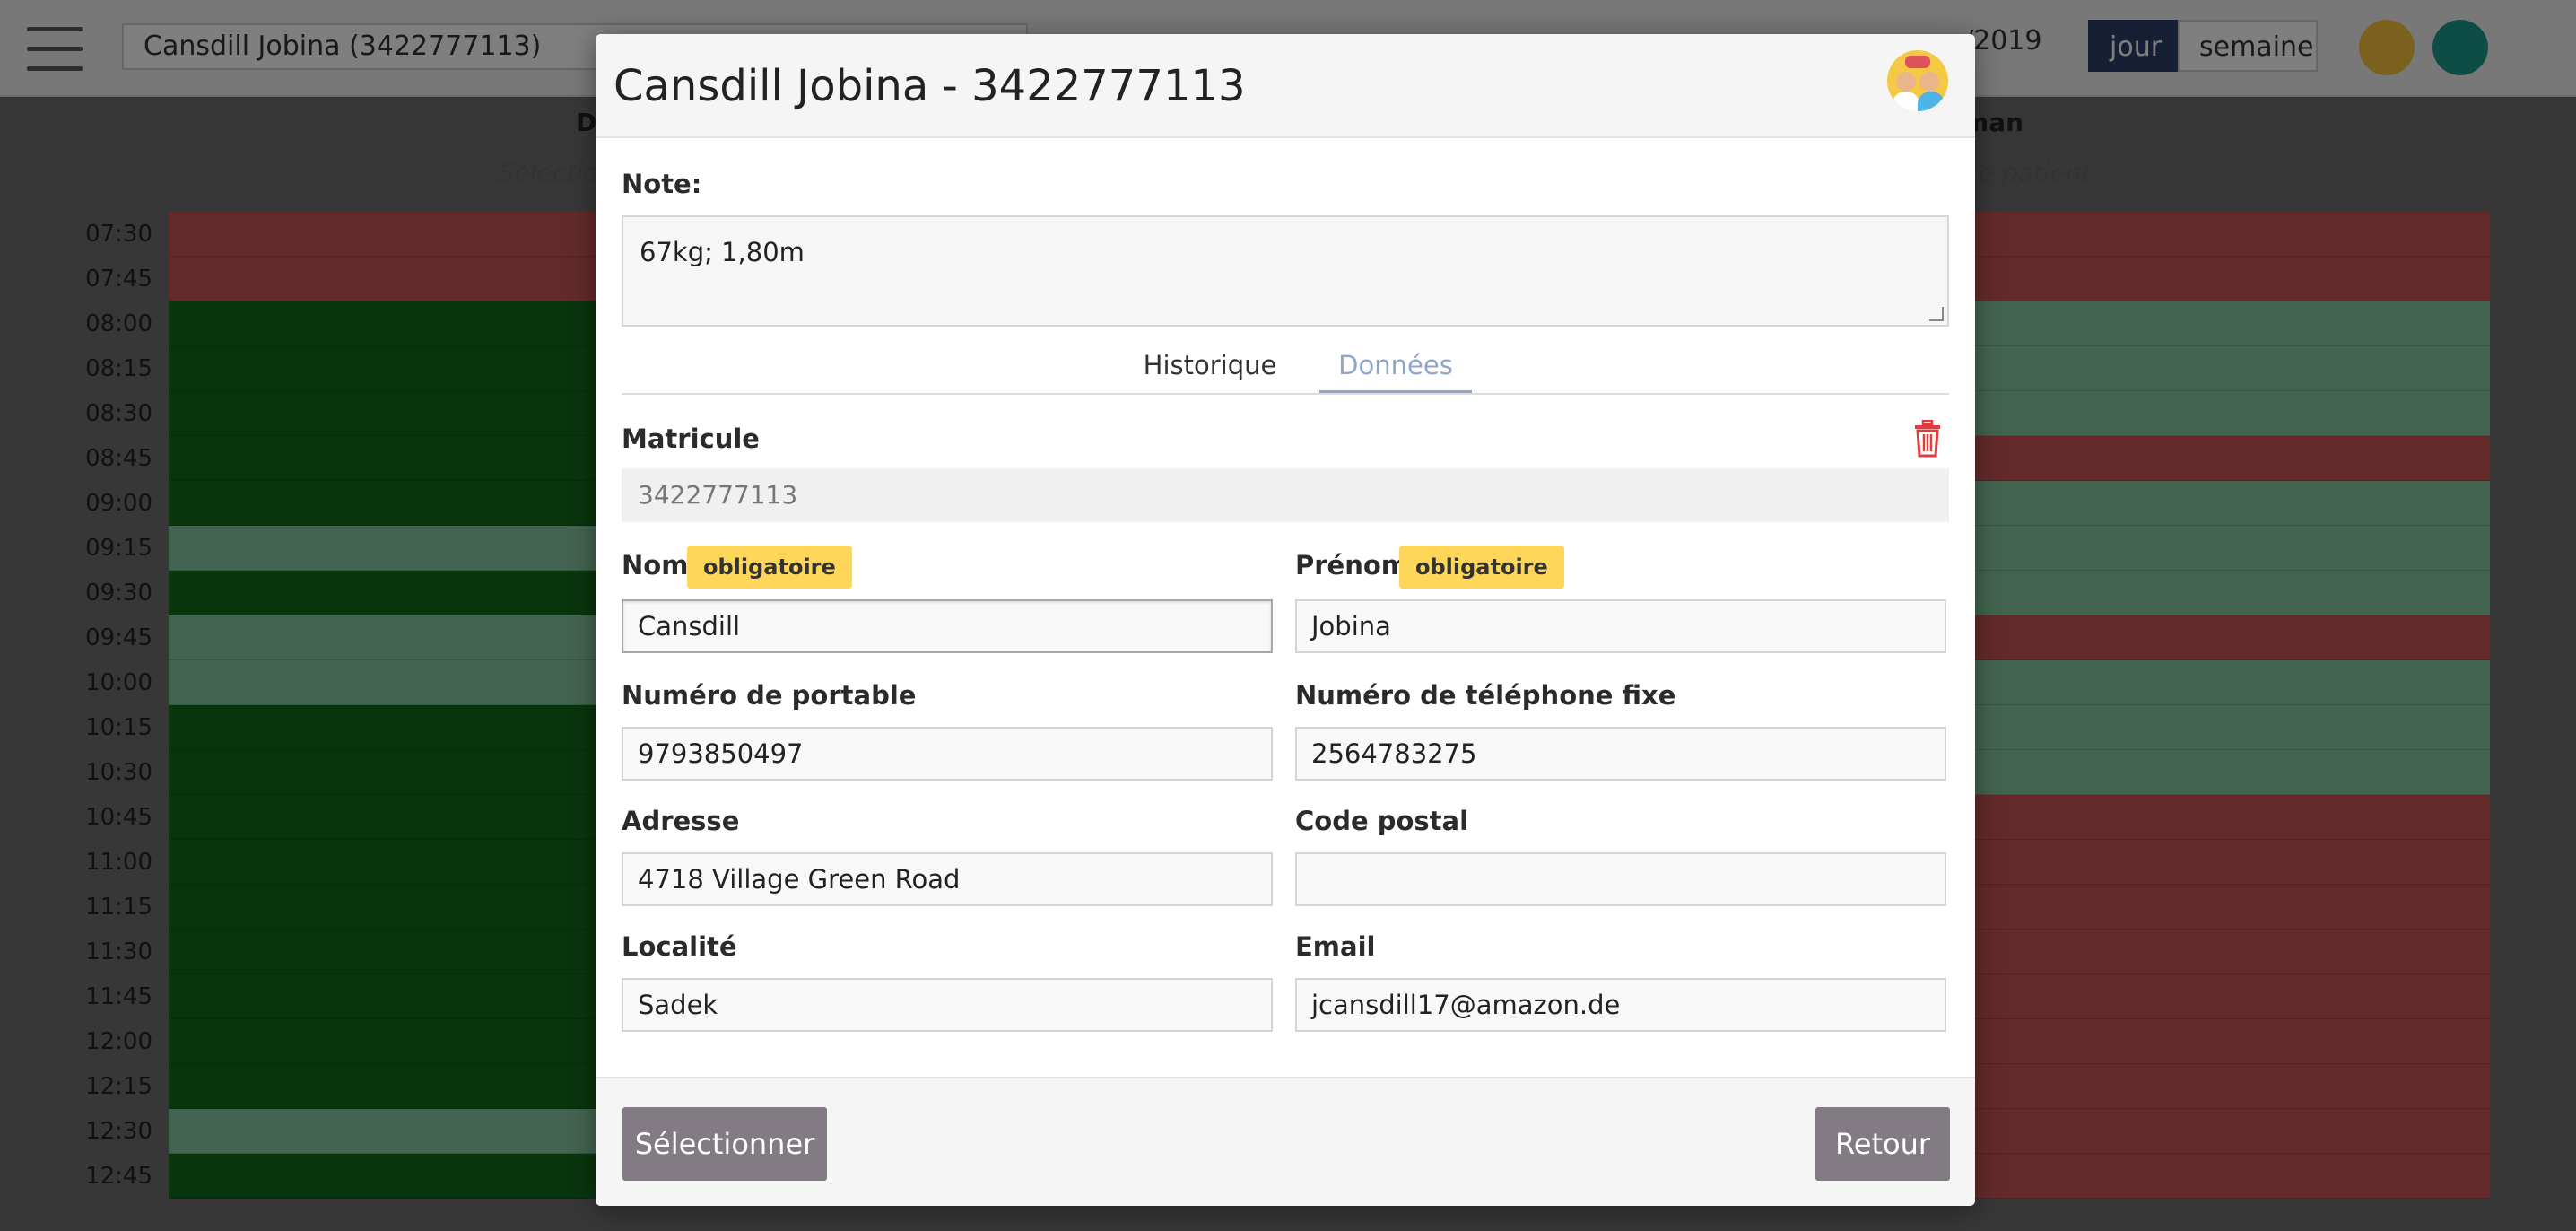 The height and width of the screenshot is (1231, 2576). I want to click on fixe-label: Numéro de téléphone fixe, so click(1485, 695).